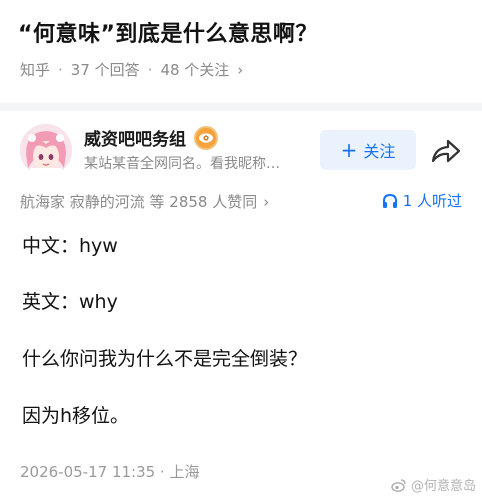 Image resolution: width=482 pixels, height=500 pixels. I want to click on follower-count: 48 个关注, so click(194, 69).